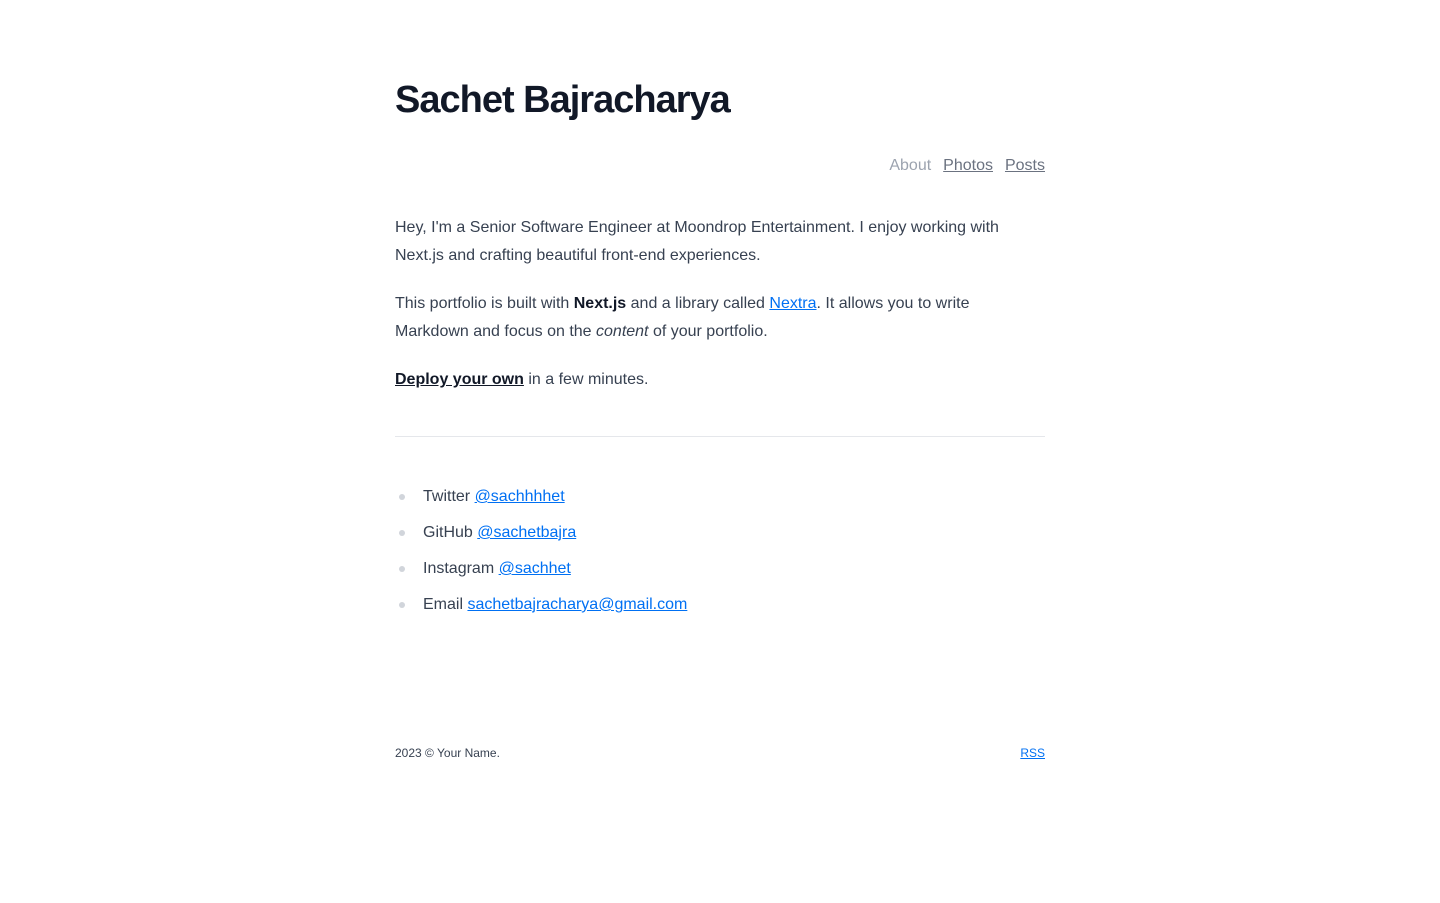  What do you see at coordinates (586, 379) in the screenshot?
I see `deploy-text: in a few minutes.` at bounding box center [586, 379].